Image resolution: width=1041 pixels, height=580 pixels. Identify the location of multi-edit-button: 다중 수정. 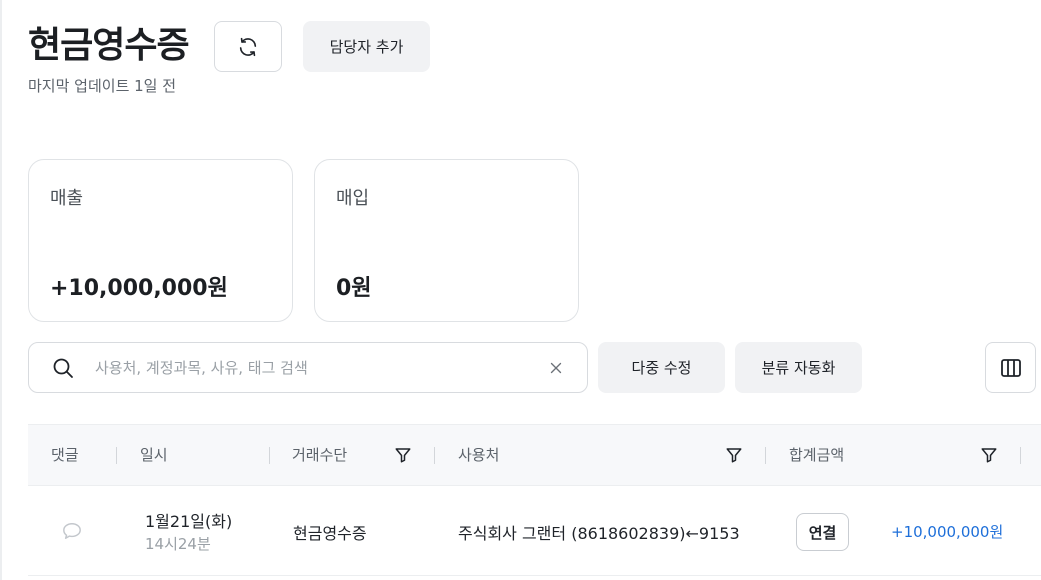
(661, 367).